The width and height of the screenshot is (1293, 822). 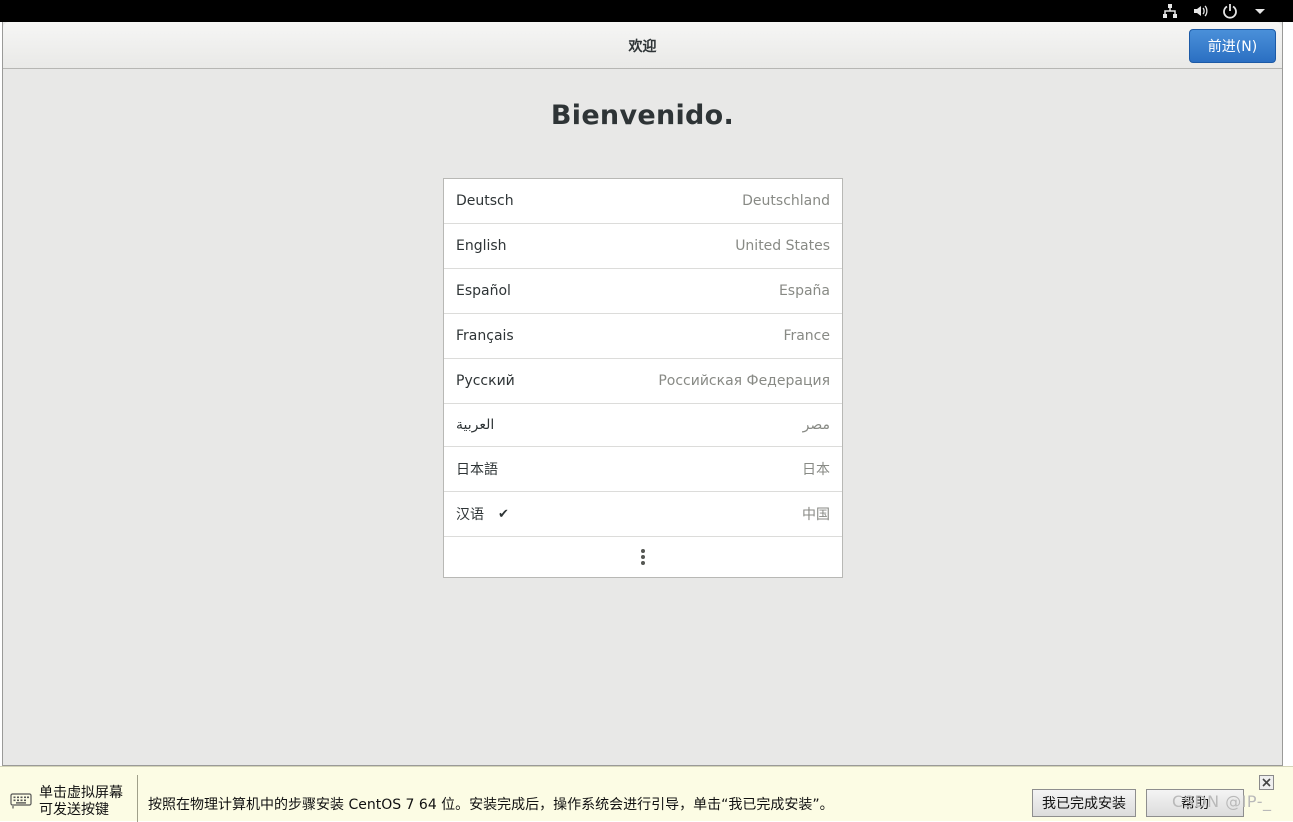 What do you see at coordinates (643, 291) in the screenshot?
I see `language-row-espanol: Español España` at bounding box center [643, 291].